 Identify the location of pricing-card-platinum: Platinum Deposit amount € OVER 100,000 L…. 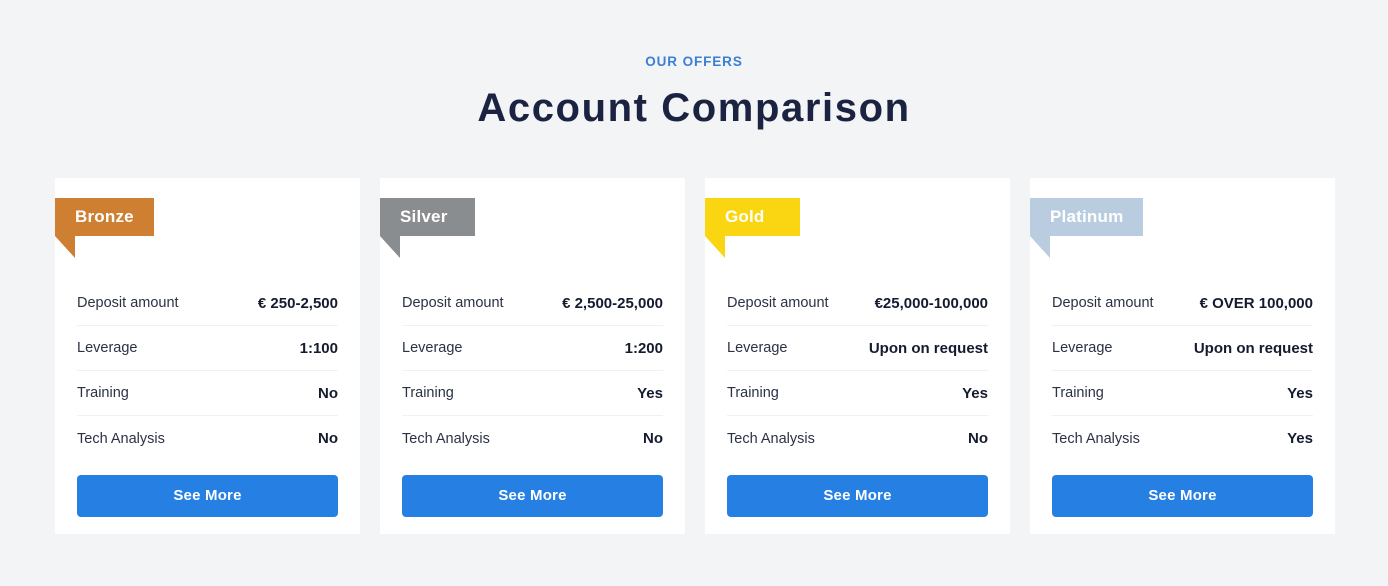
(1182, 356).